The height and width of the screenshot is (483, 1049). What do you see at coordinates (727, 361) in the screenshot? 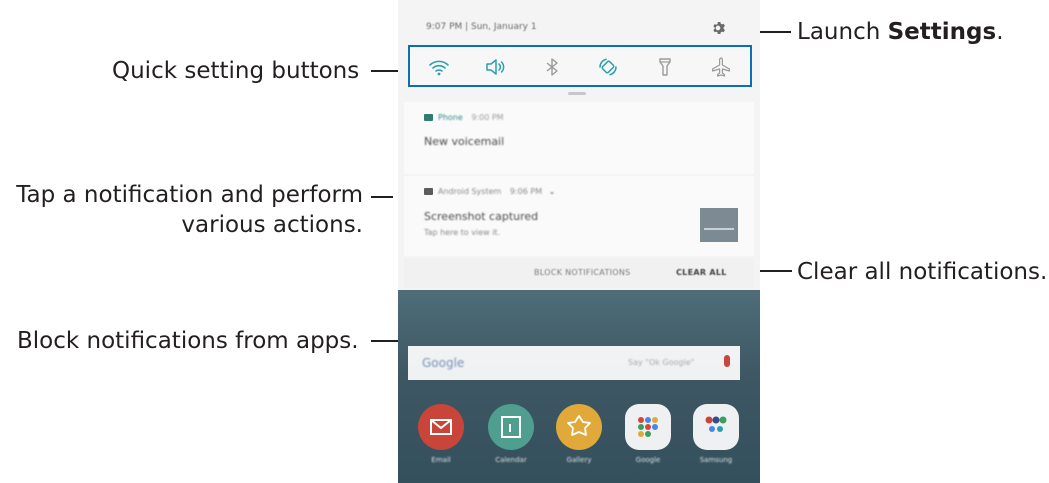
I see `microphone-icon` at bounding box center [727, 361].